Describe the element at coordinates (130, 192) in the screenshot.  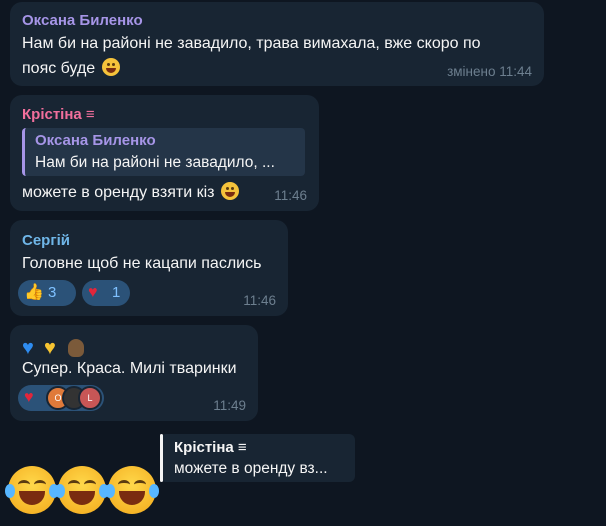
I see `message-text: можете в оренду взяти кіз` at that location.